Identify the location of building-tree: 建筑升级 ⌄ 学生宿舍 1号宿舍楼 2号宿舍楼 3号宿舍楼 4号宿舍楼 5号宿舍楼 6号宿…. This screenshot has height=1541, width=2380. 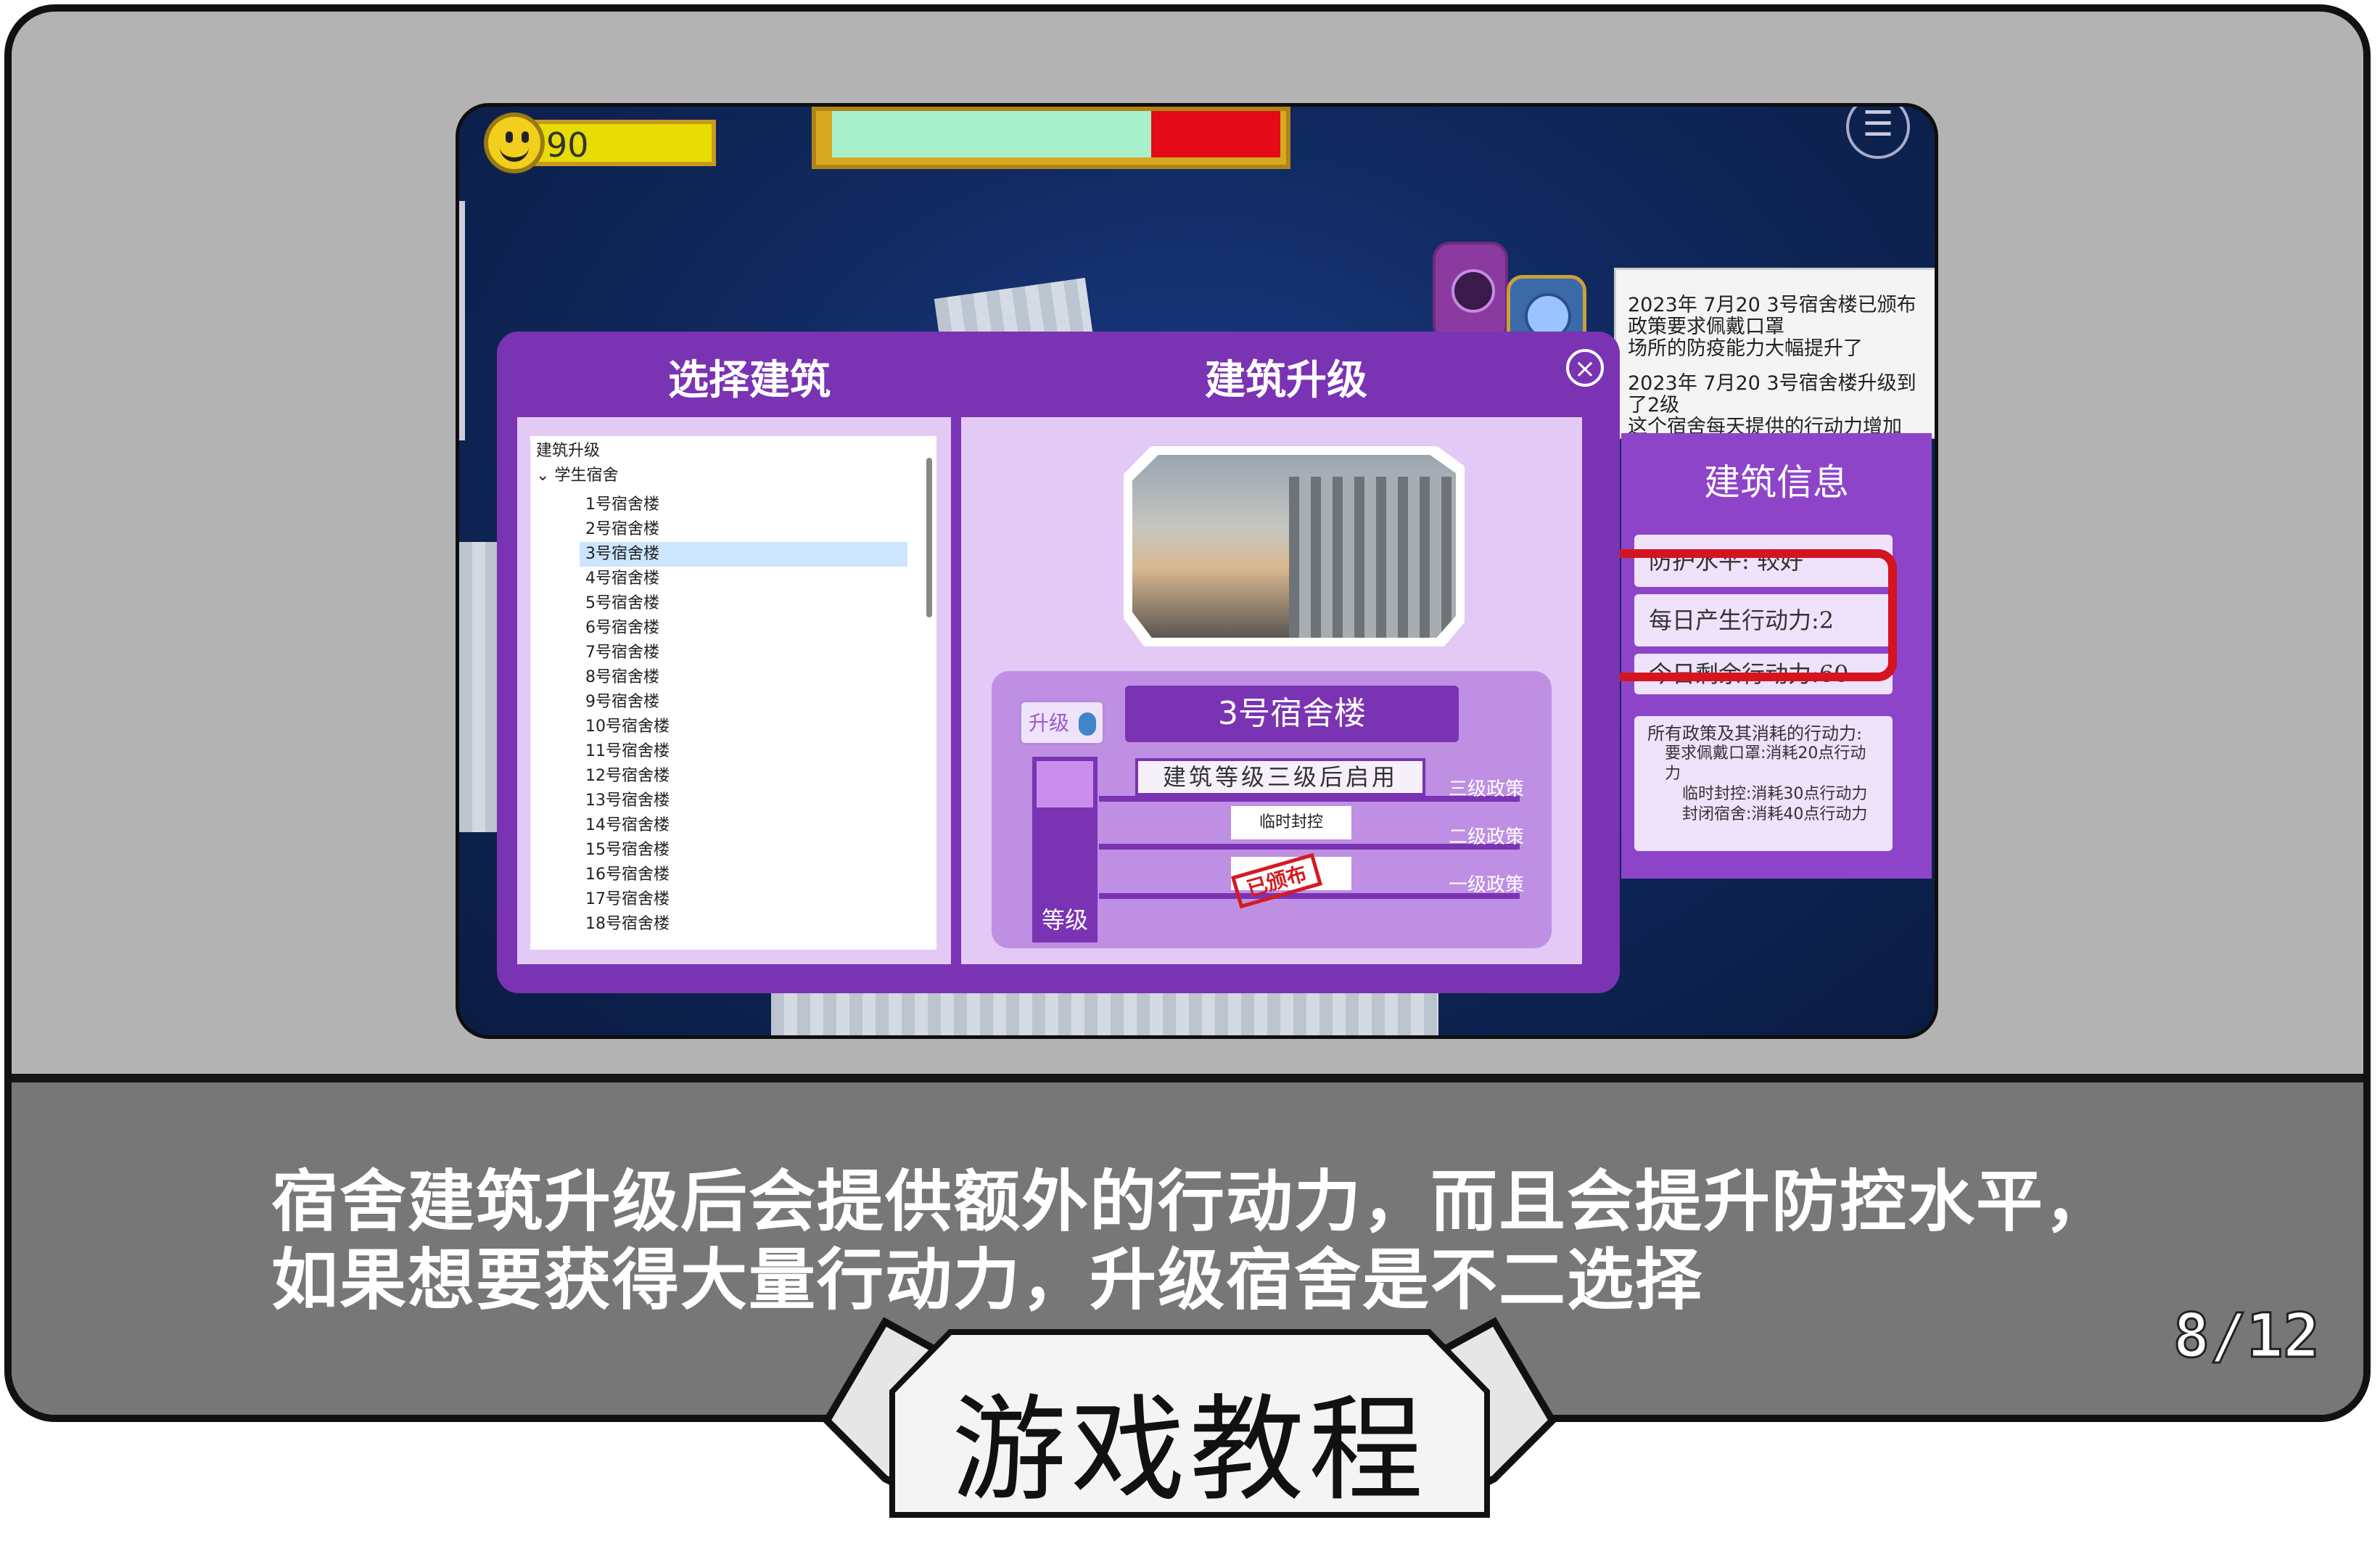
(733, 693).